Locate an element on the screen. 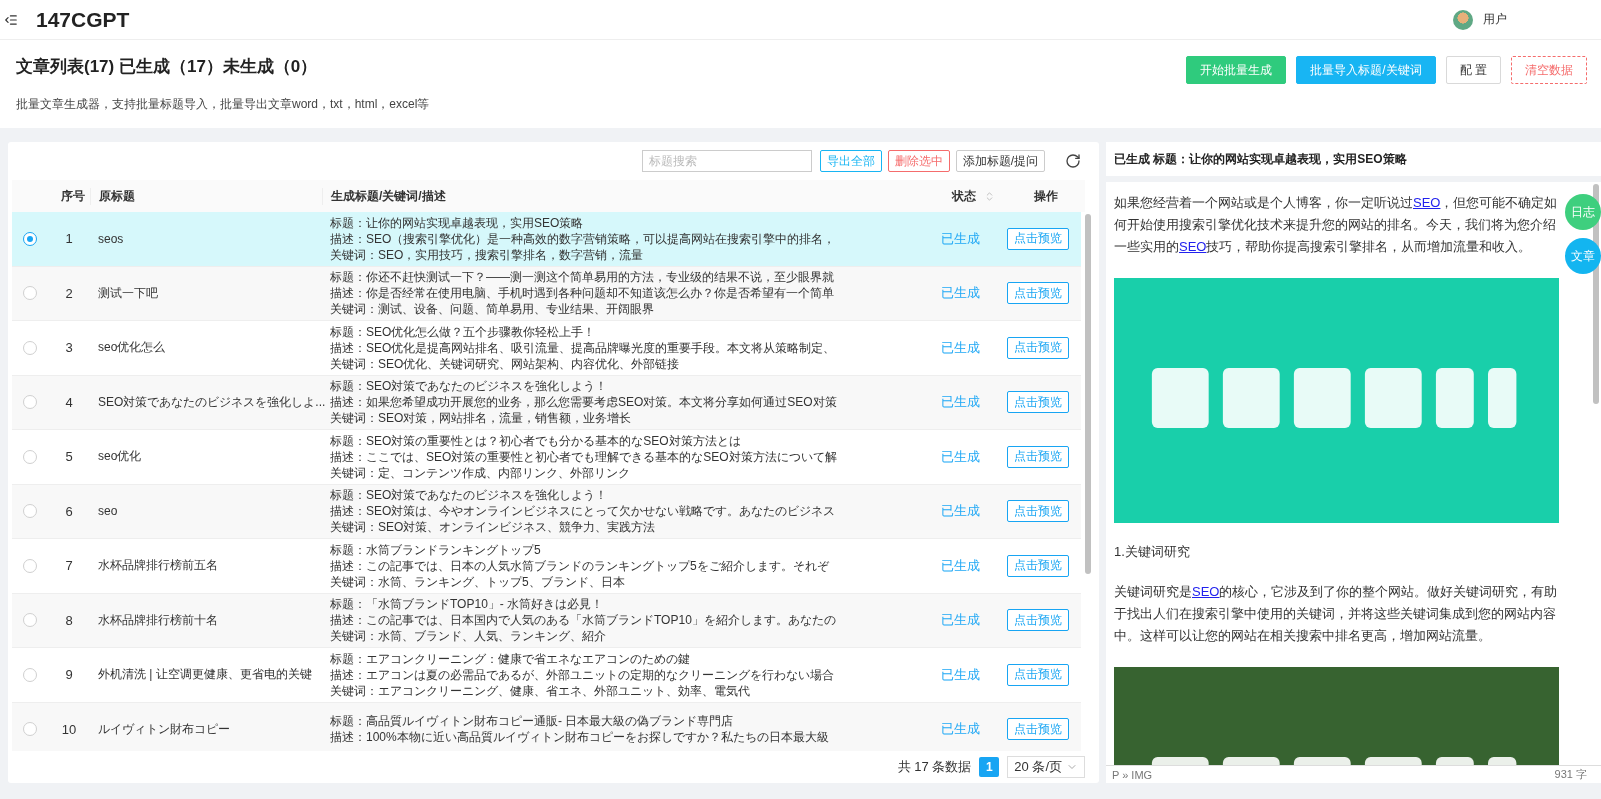 Image resolution: width=1601 pixels, height=799 pixels. column-header: 序号 is located at coordinates (73, 196).